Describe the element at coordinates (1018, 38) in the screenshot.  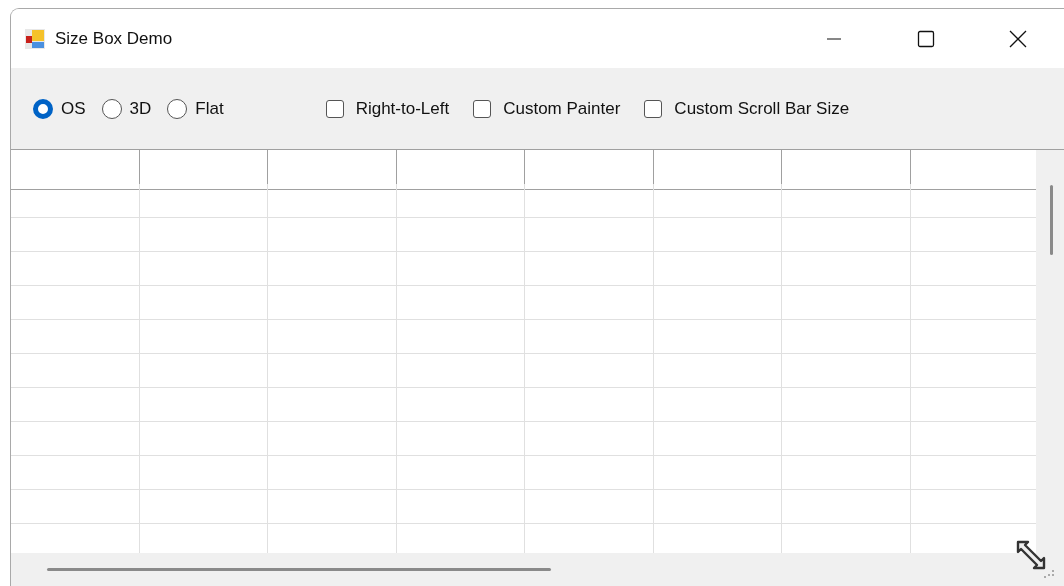
I see `close-icon` at that location.